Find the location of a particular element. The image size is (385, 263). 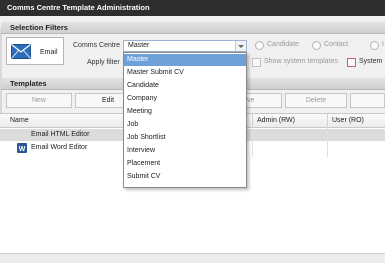

dropdown-option: Job is located at coordinates (185, 125).